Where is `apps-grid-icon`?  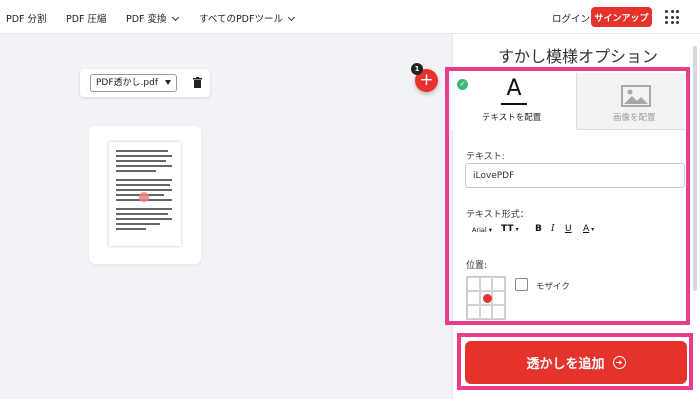
apps-grid-icon is located at coordinates (672, 17).